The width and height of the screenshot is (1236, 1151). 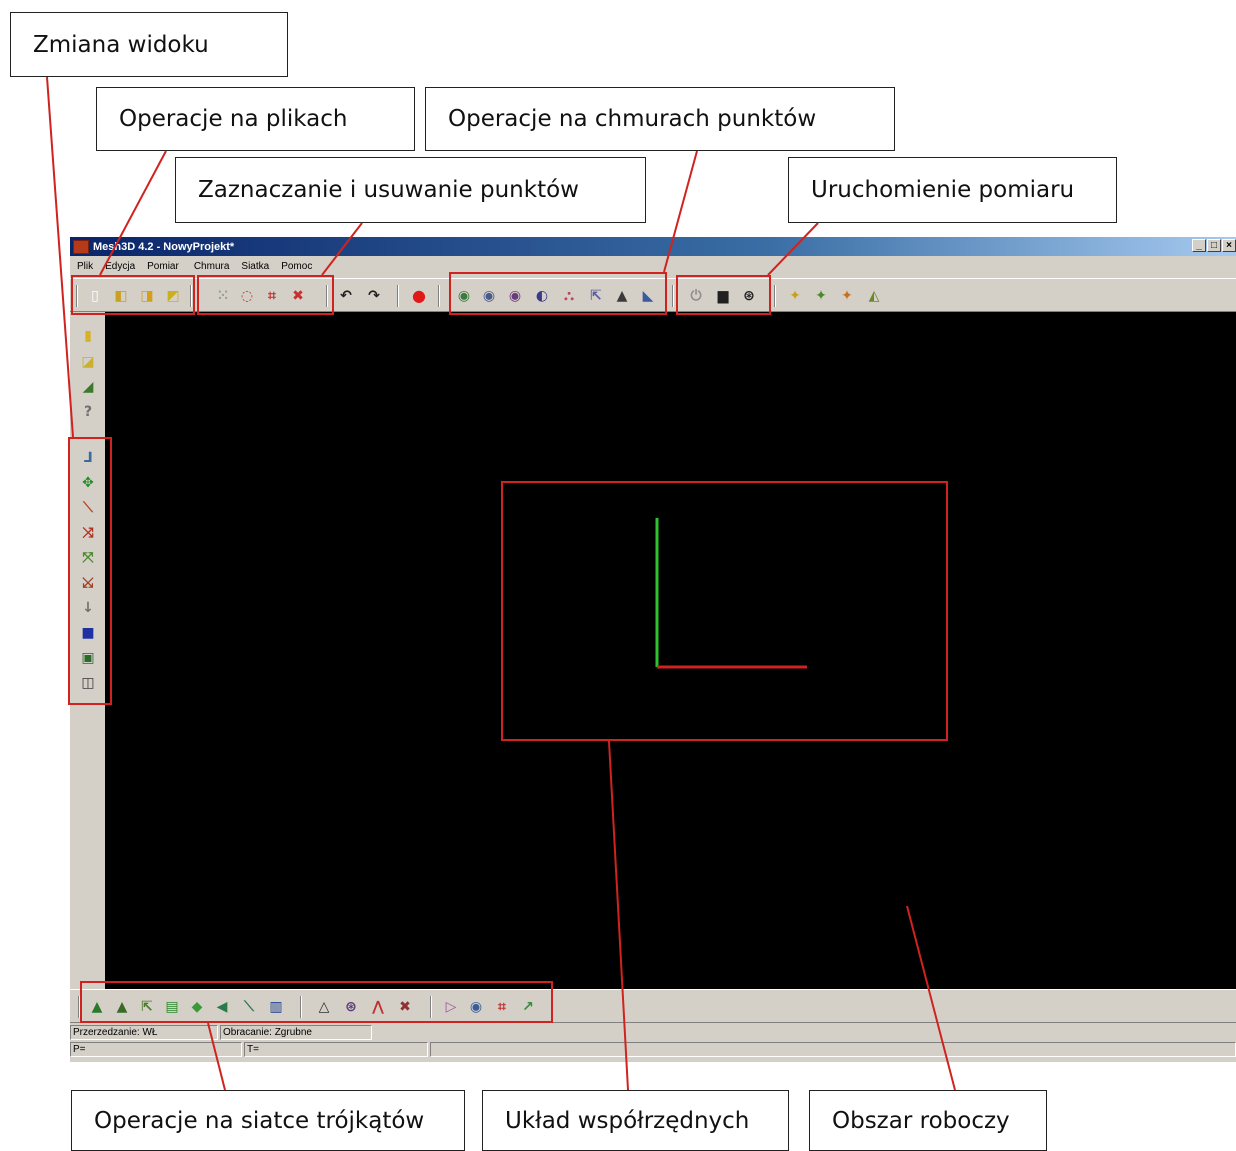 What do you see at coordinates (931, 998) in the screenshot?
I see `leader-work-area` at bounding box center [931, 998].